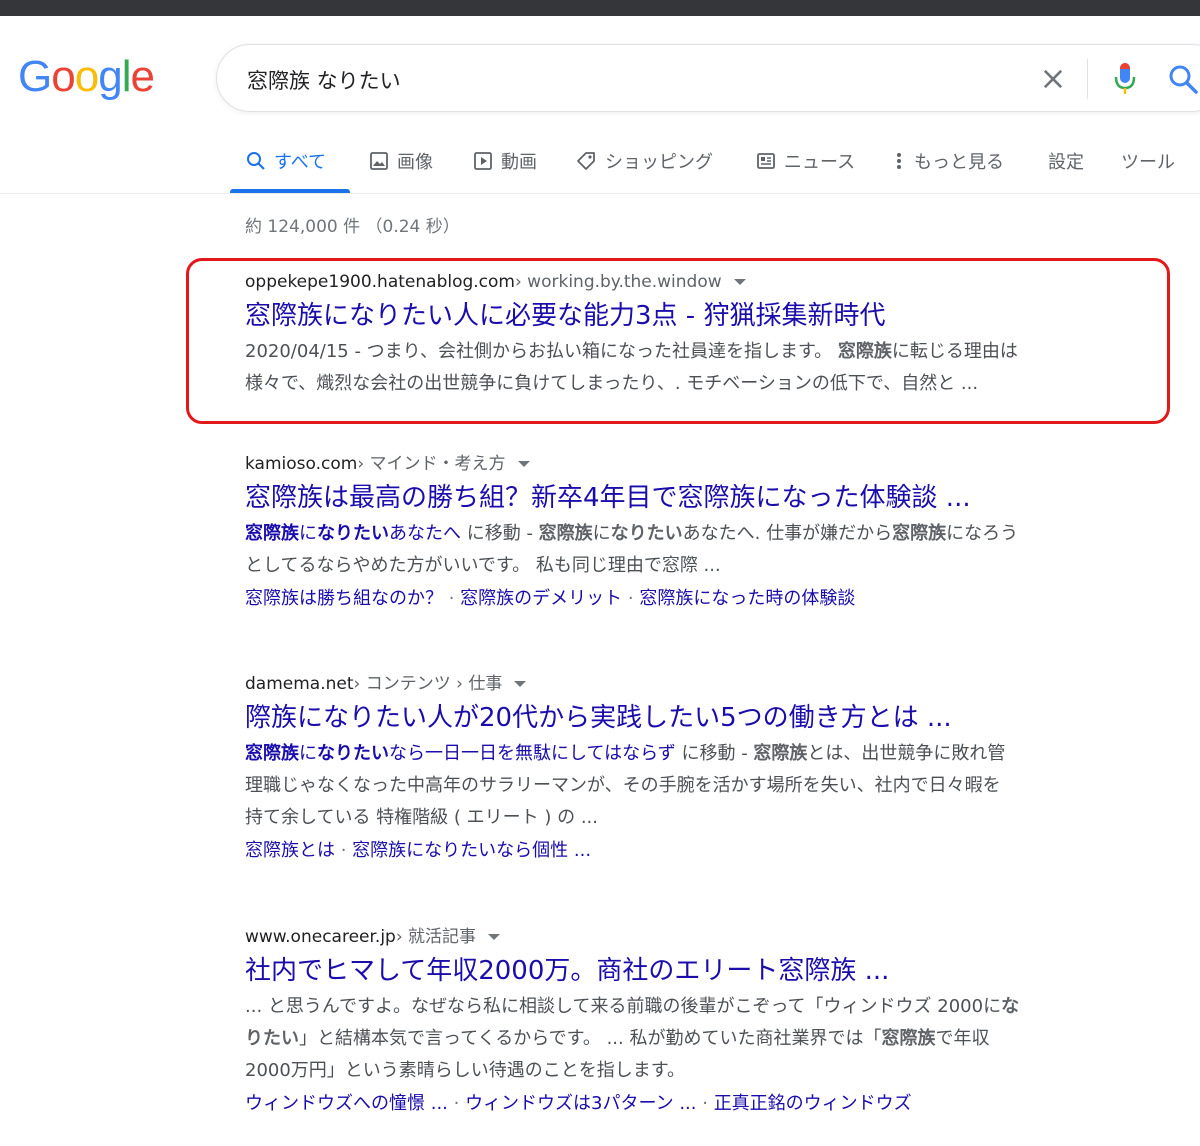 This screenshot has height=1146, width=1200. What do you see at coordinates (695, 464) in the screenshot?
I see `result-url: kamioso.com › マインド・考え方` at bounding box center [695, 464].